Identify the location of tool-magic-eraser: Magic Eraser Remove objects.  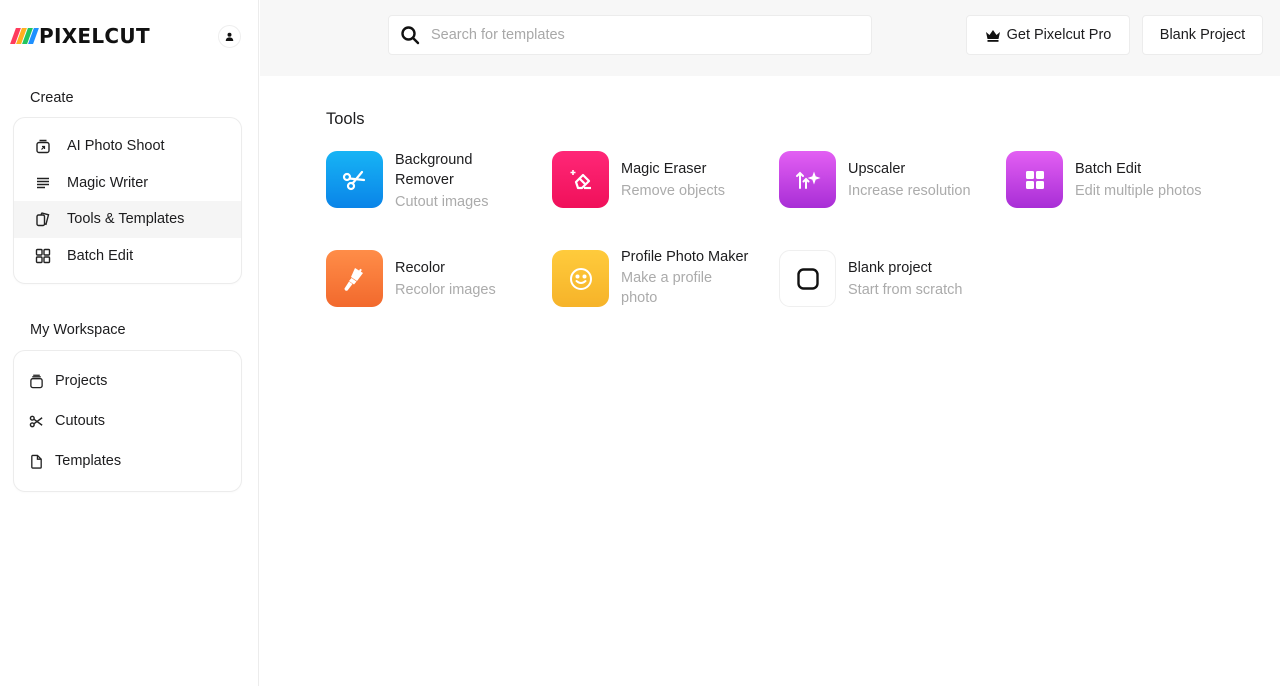
(638, 179).